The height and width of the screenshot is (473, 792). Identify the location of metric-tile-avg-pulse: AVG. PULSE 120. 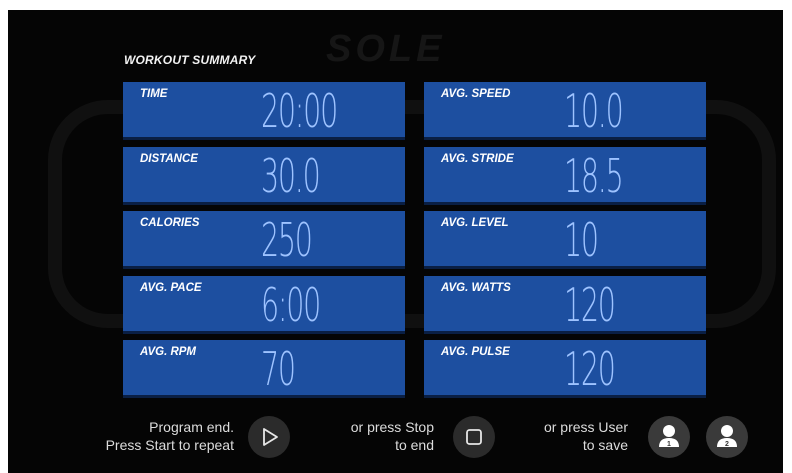
(565, 369).